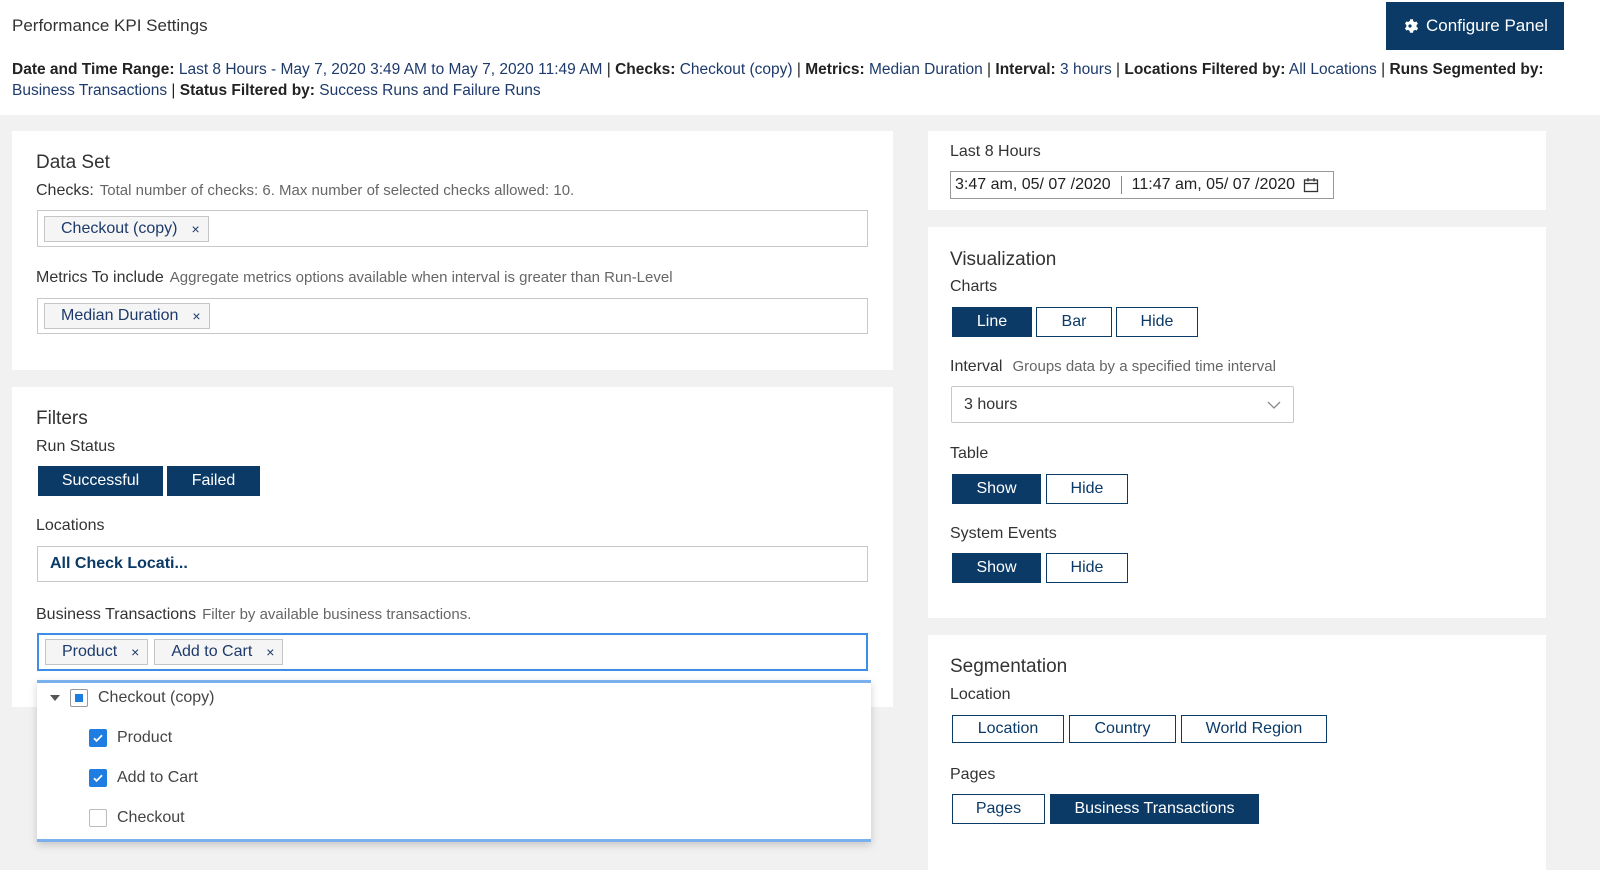  I want to click on table-label: Table, so click(969, 453).